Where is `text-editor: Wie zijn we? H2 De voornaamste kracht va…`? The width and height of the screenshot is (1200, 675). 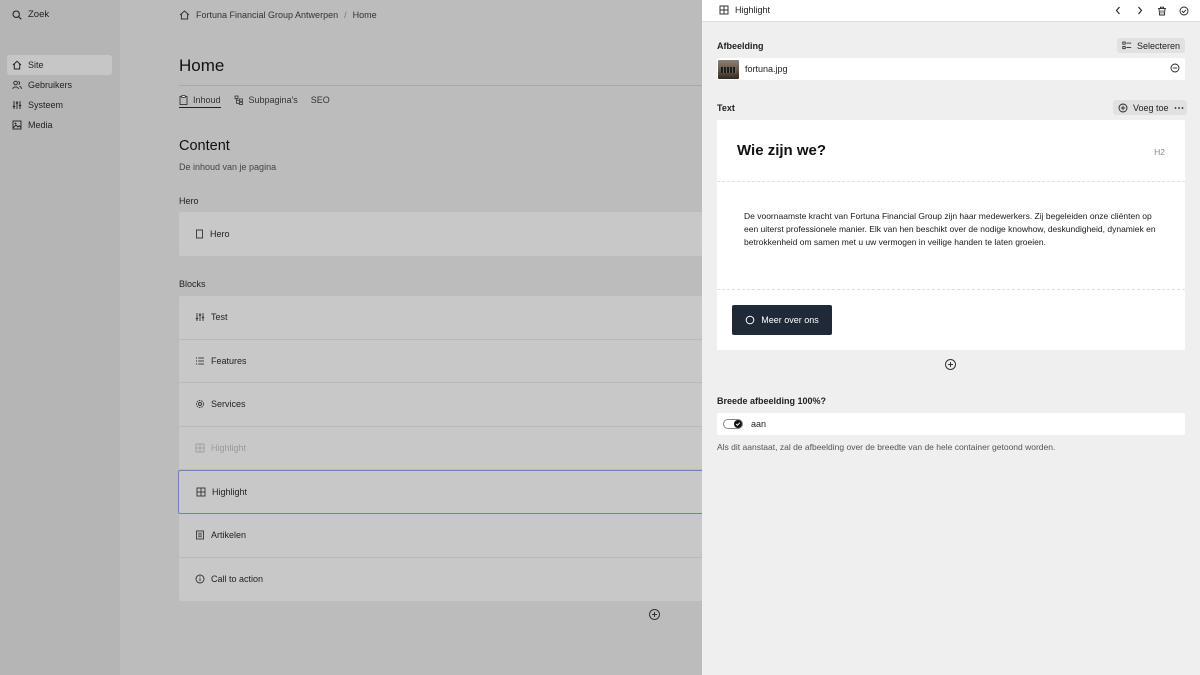
text-editor: Wie zijn we? H2 De voornaamste kracht va… is located at coordinates (951, 235).